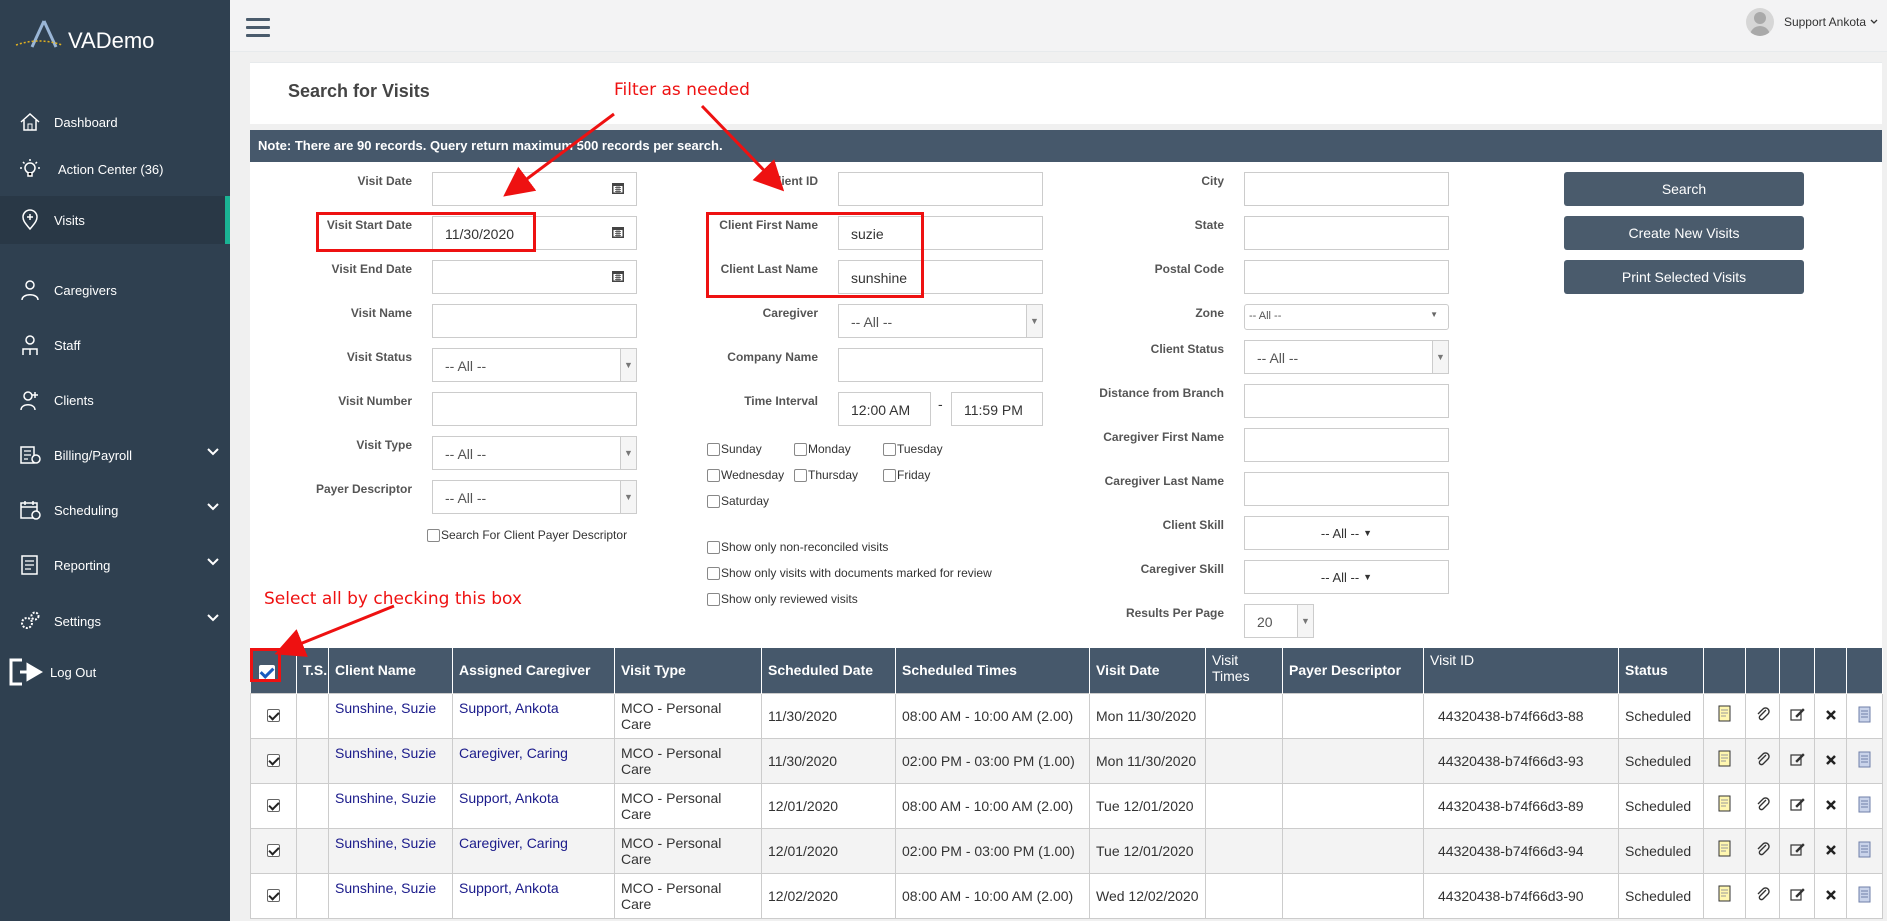 The image size is (1887, 921). What do you see at coordinates (1684, 189) in the screenshot?
I see `search-button: Search` at bounding box center [1684, 189].